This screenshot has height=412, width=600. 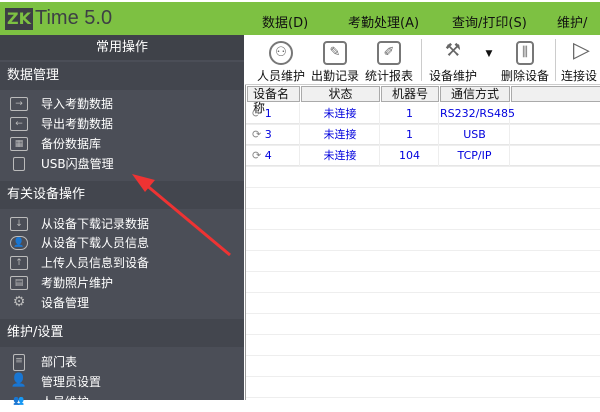 What do you see at coordinates (181, 215) in the screenshot?
I see `red-arrow-annotation` at bounding box center [181, 215].